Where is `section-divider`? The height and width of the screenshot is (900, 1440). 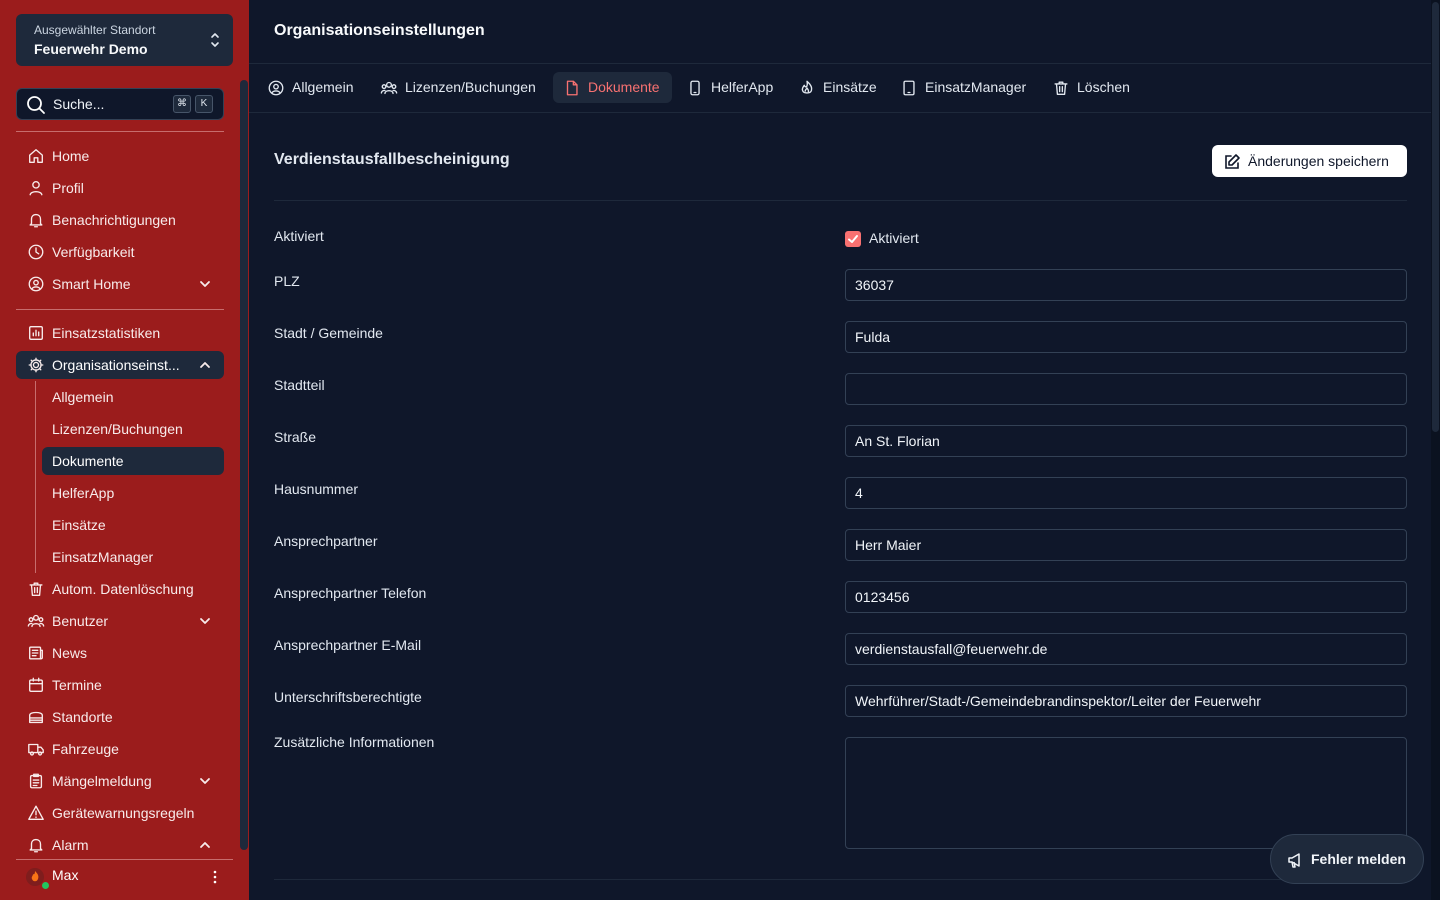 section-divider is located at coordinates (840, 879).